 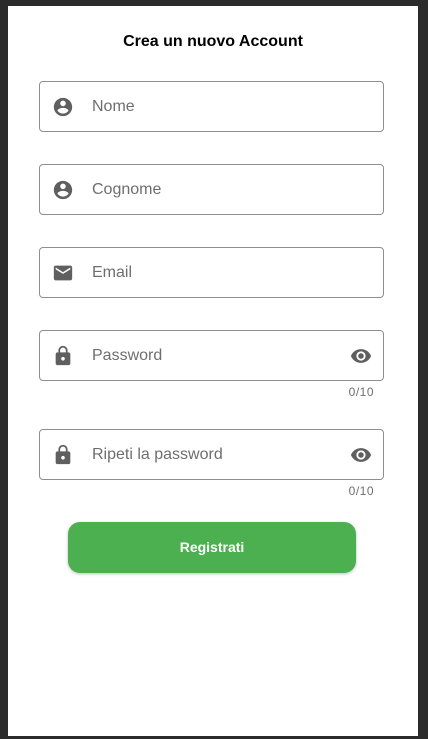 I want to click on email-field: Email, so click(x=211, y=272).